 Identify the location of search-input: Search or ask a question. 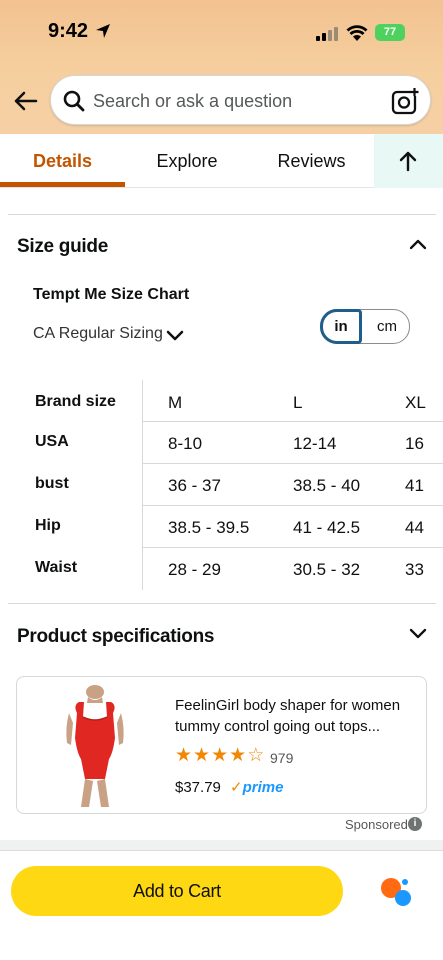
(192, 101).